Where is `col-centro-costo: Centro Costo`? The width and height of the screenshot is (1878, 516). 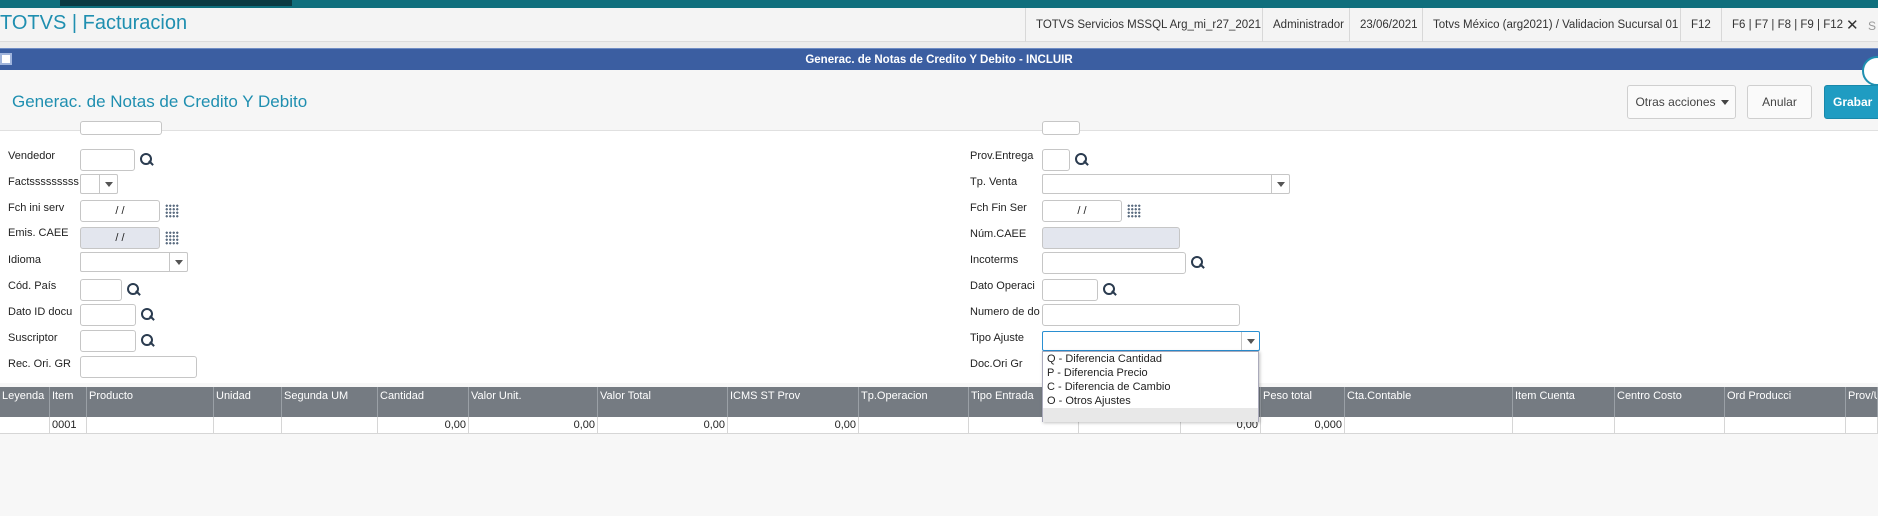 col-centro-costo: Centro Costo is located at coordinates (1670, 402).